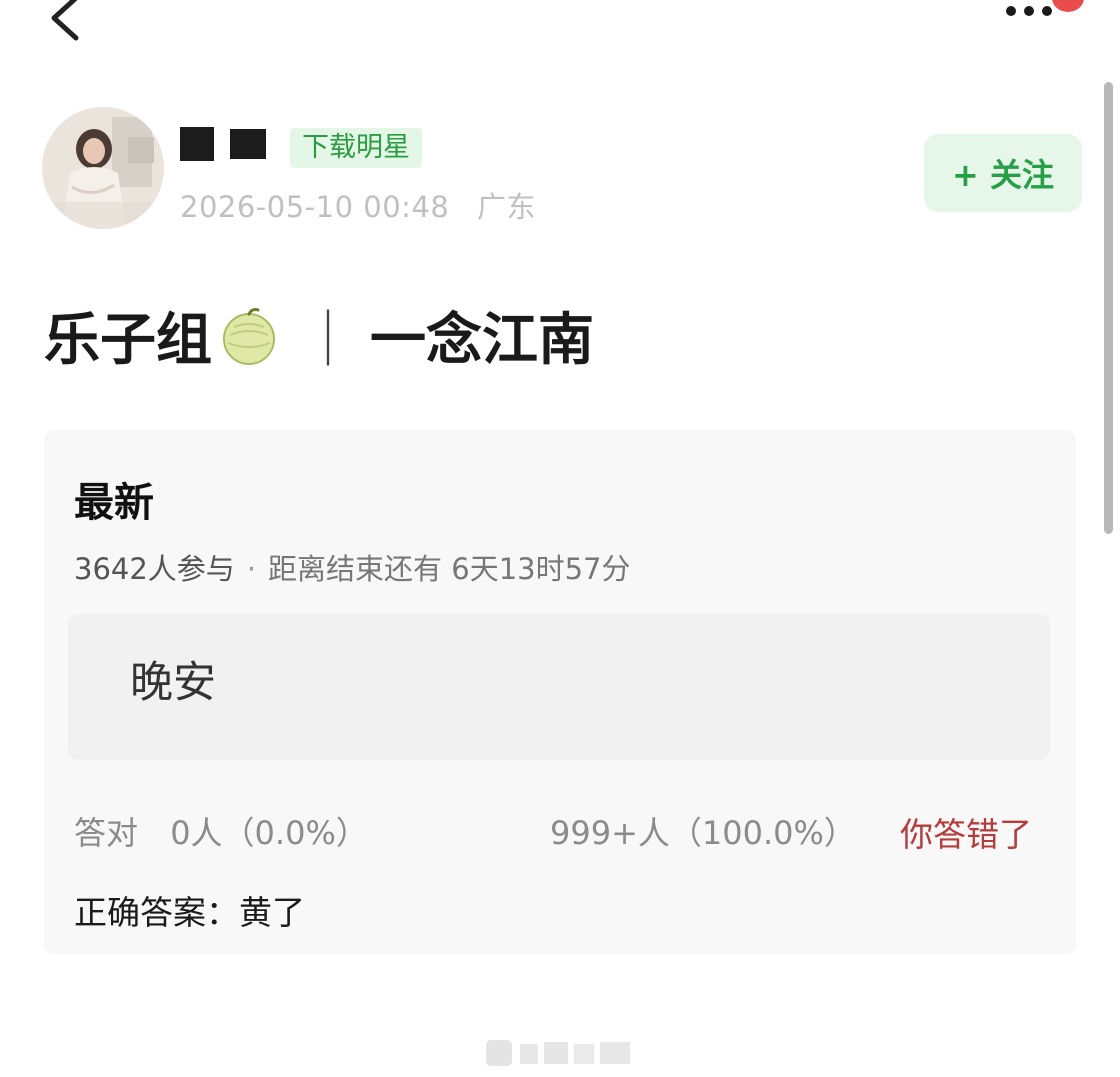 The width and height of the screenshot is (1120, 1077). What do you see at coordinates (249, 336) in the screenshot?
I see `melon-icon` at bounding box center [249, 336].